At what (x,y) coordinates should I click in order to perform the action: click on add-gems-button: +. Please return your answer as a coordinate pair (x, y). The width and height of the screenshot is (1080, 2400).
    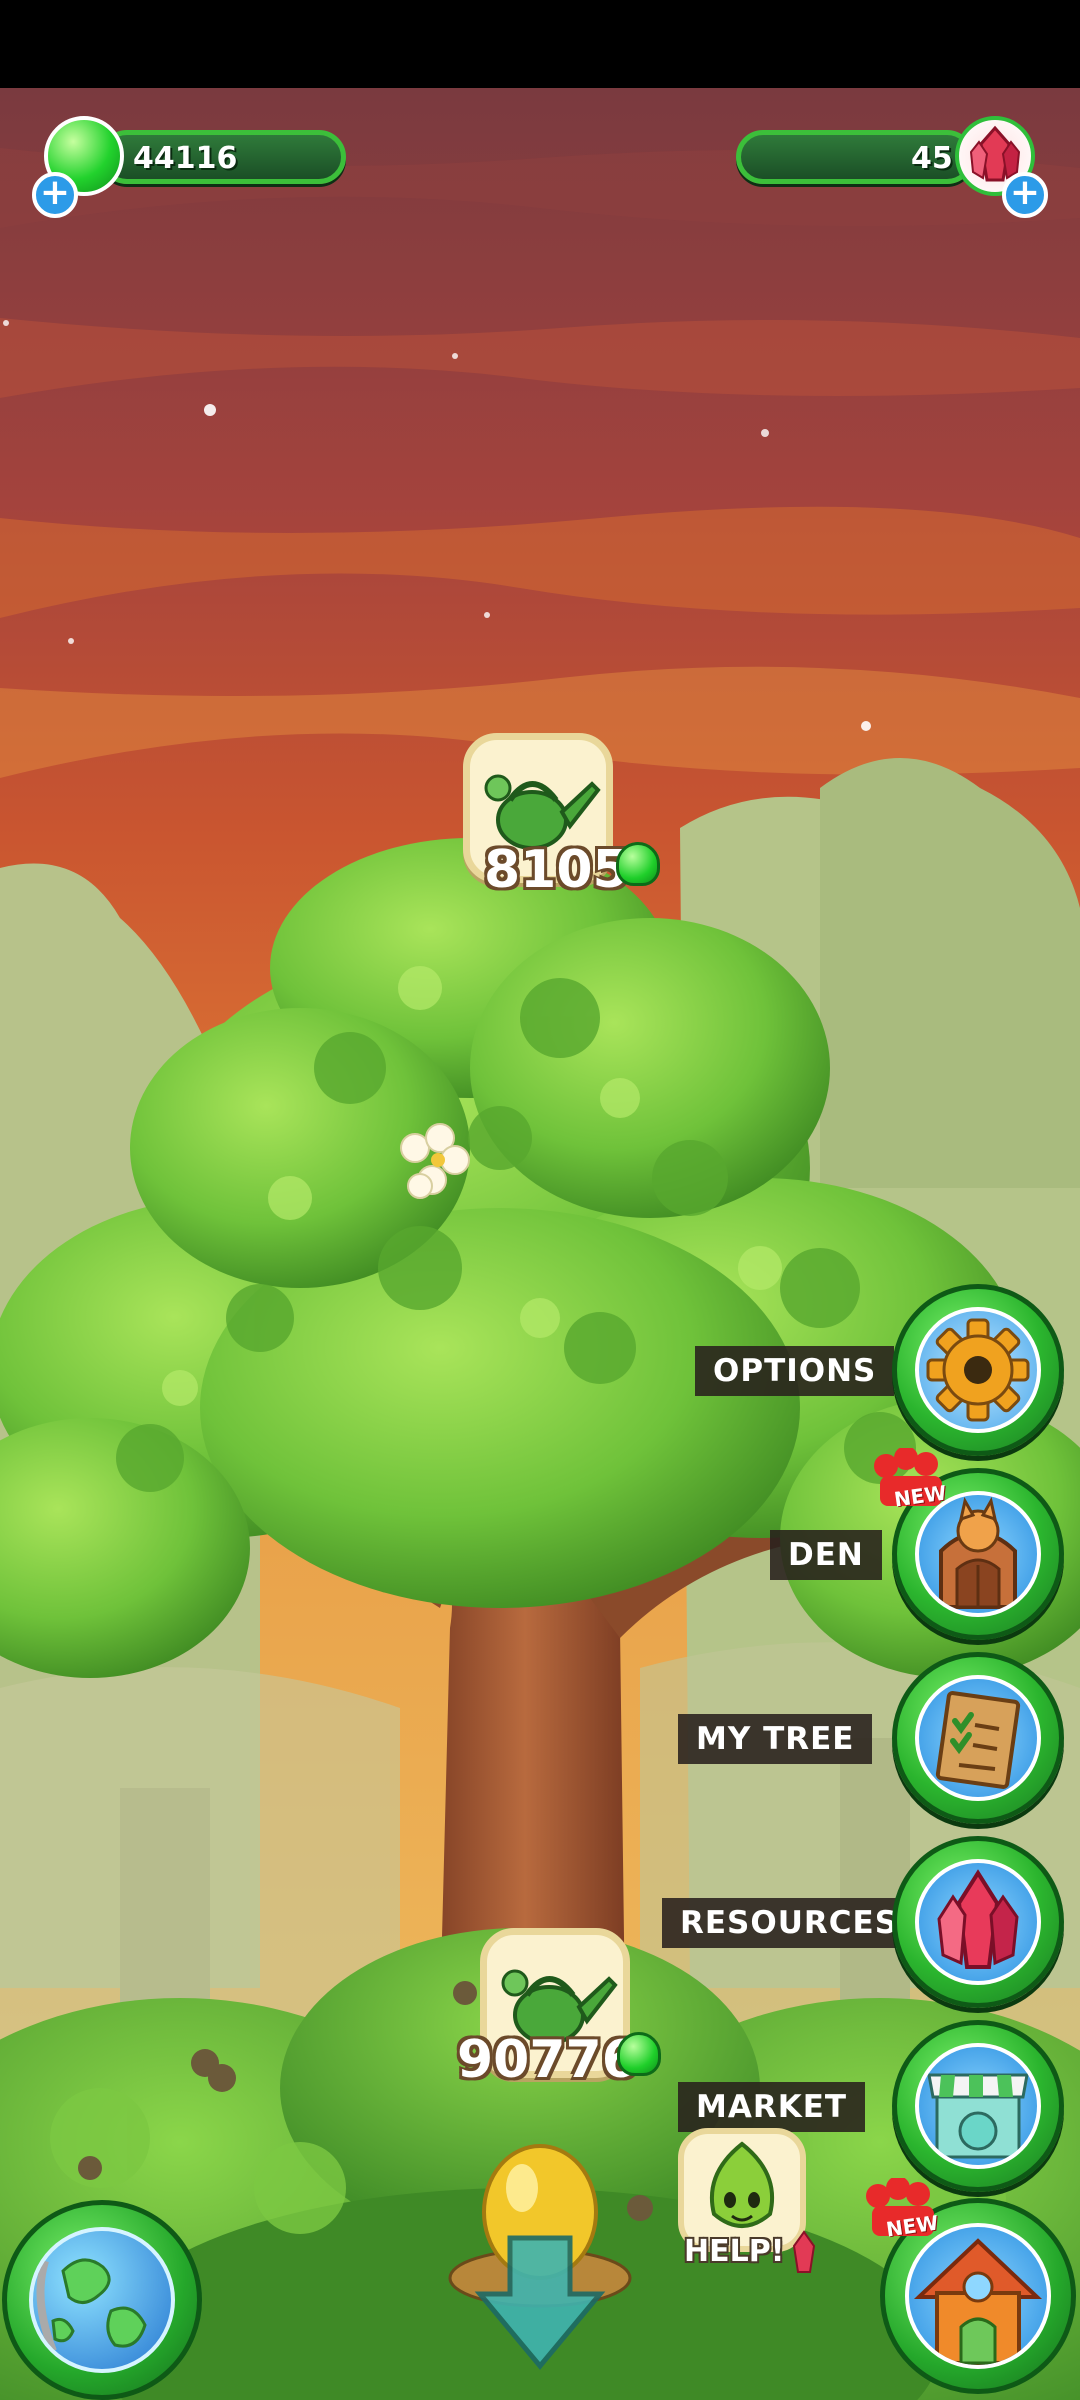
    Looking at the image, I should click on (1025, 195).